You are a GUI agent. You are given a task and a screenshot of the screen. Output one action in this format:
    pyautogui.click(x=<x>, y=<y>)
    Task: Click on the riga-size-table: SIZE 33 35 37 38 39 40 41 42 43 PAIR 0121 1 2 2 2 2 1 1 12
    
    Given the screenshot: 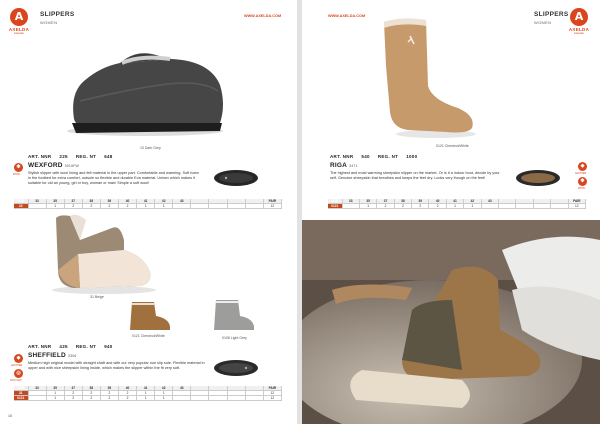 What is the action you would take?
    pyautogui.click(x=457, y=204)
    